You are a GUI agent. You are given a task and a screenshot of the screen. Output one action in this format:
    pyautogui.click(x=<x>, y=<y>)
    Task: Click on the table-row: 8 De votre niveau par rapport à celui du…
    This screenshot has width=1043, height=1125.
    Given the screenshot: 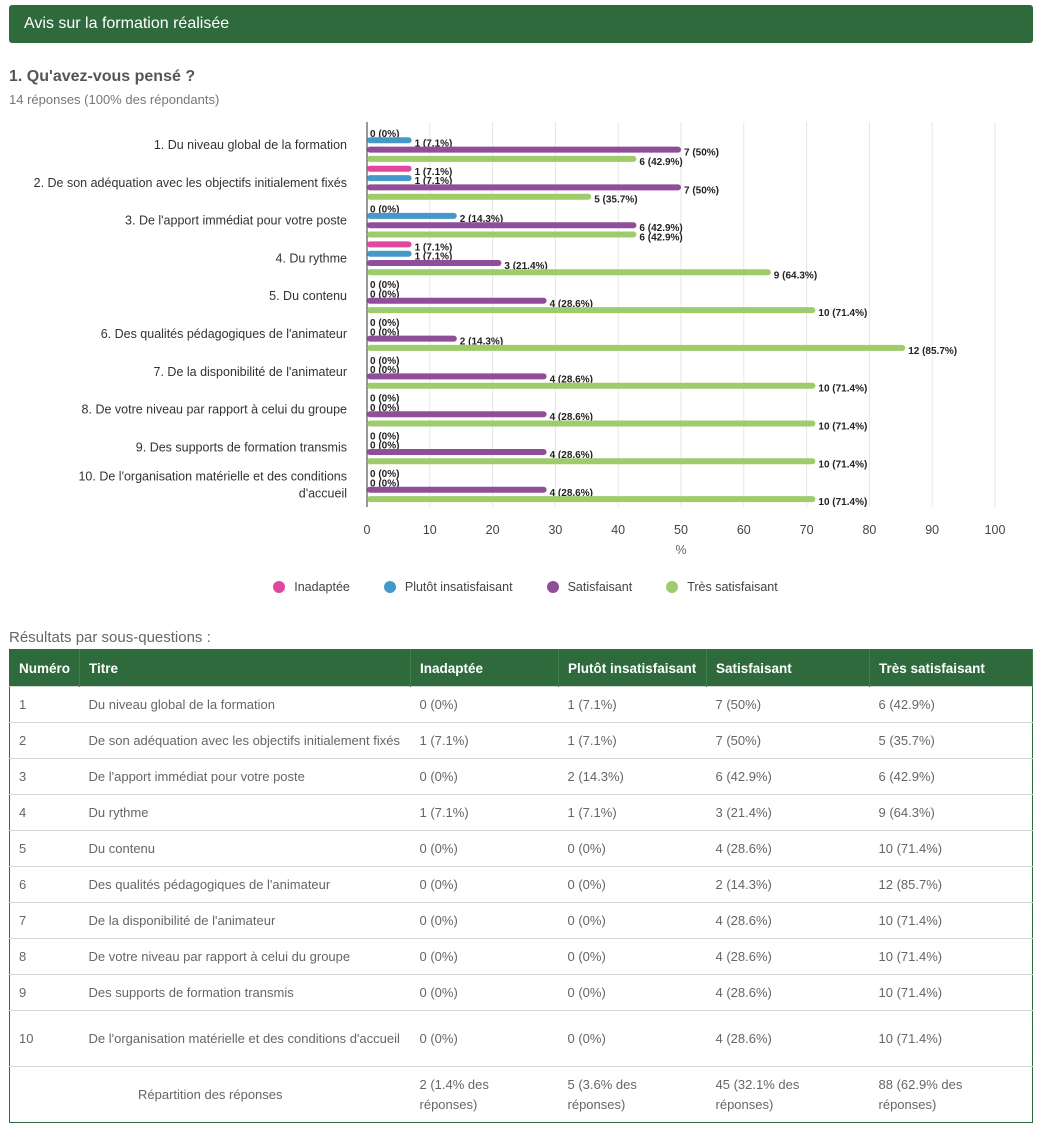 What is the action you would take?
    pyautogui.click(x=521, y=956)
    